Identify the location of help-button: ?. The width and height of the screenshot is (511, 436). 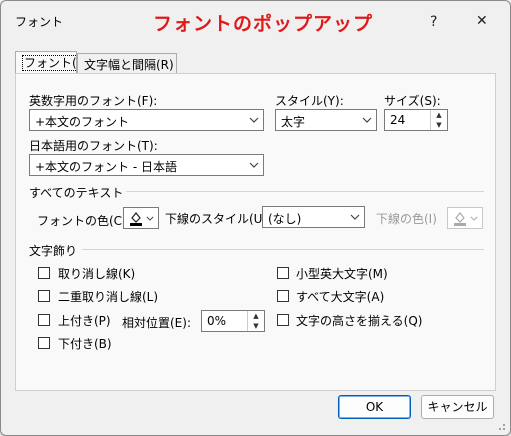
(433, 22).